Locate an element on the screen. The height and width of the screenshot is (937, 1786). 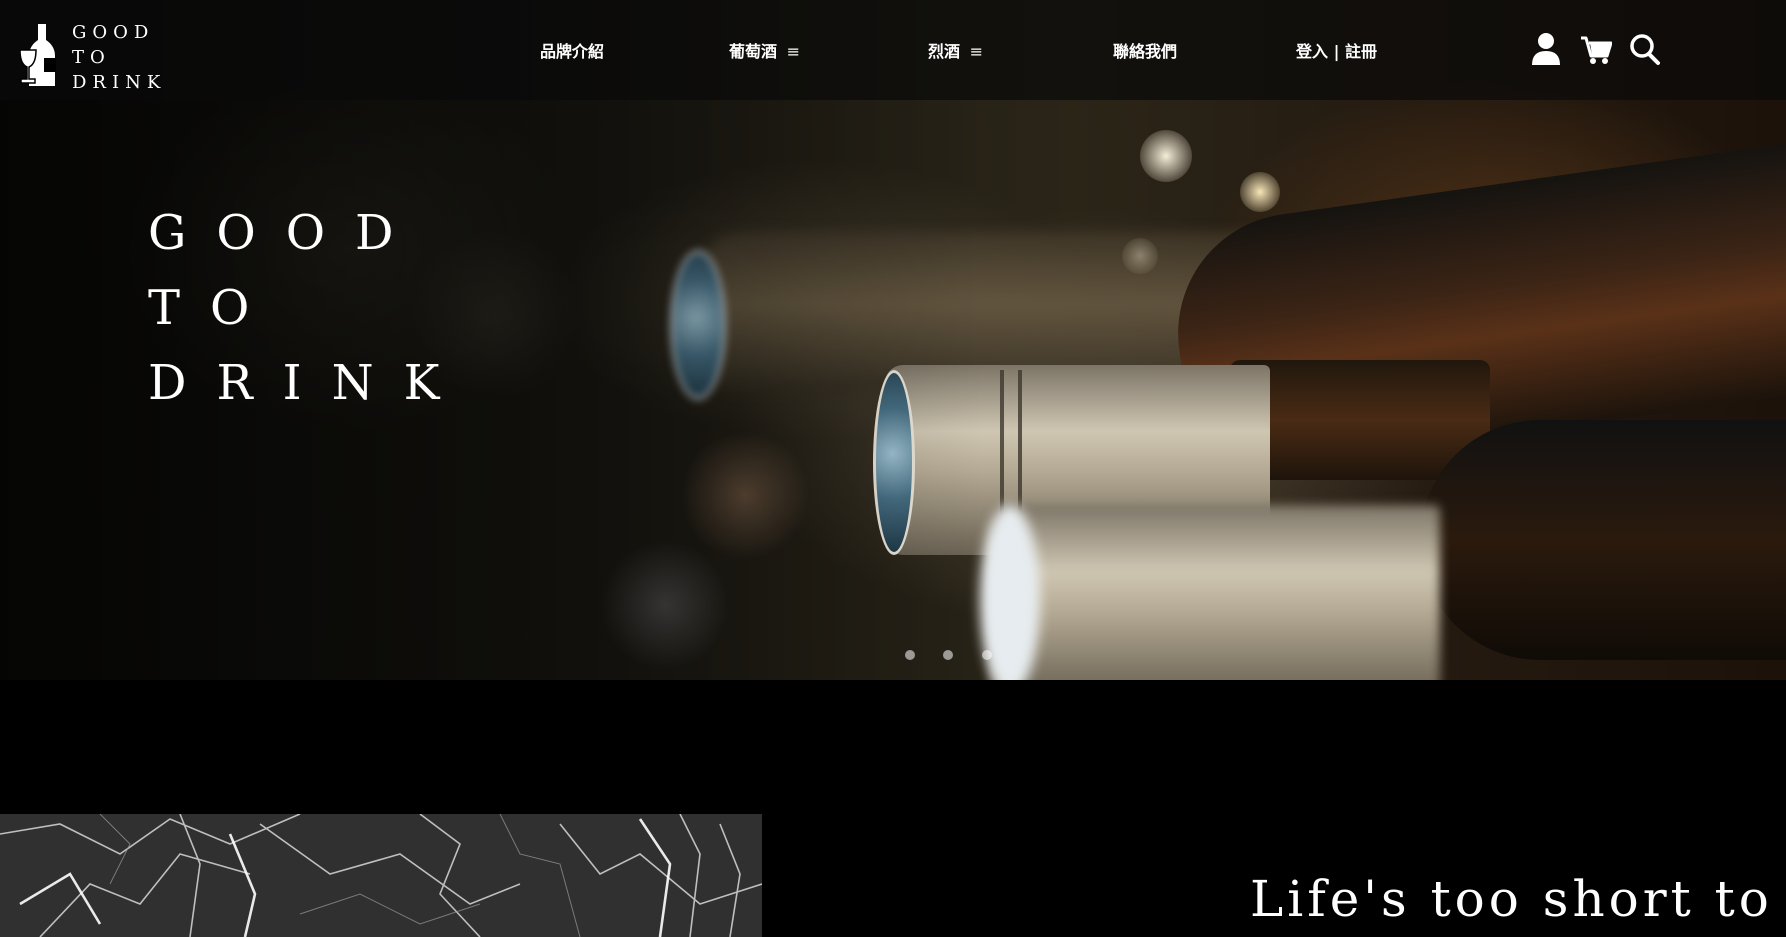
cart-icon is located at coordinates (1596, 49).